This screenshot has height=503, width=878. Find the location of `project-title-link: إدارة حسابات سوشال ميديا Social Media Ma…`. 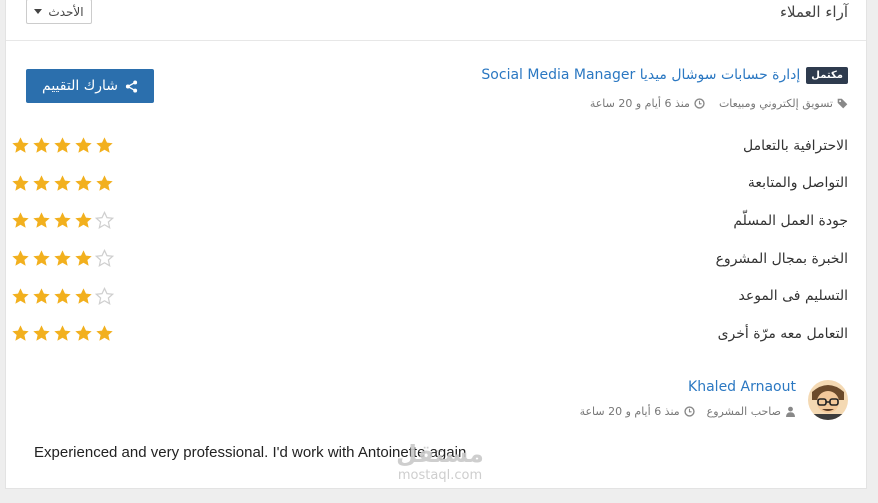

project-title-link: إدارة حسابات سوشال ميديا Social Media Ma… is located at coordinates (640, 75).